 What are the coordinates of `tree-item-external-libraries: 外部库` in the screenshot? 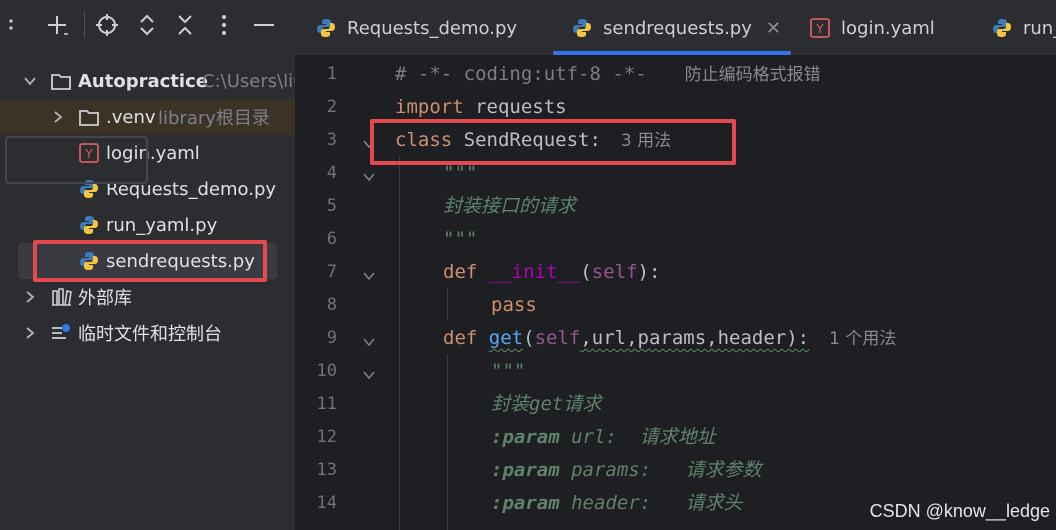 It's located at (147, 297).